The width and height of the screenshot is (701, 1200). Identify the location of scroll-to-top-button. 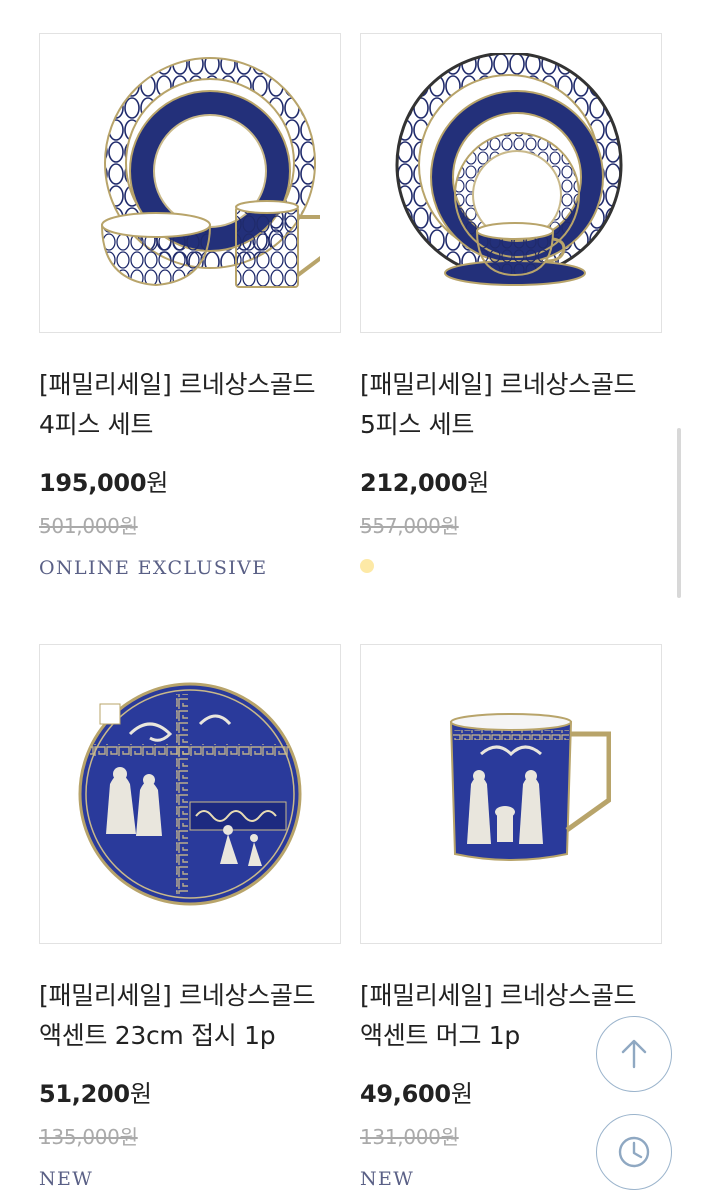
(634, 1054).